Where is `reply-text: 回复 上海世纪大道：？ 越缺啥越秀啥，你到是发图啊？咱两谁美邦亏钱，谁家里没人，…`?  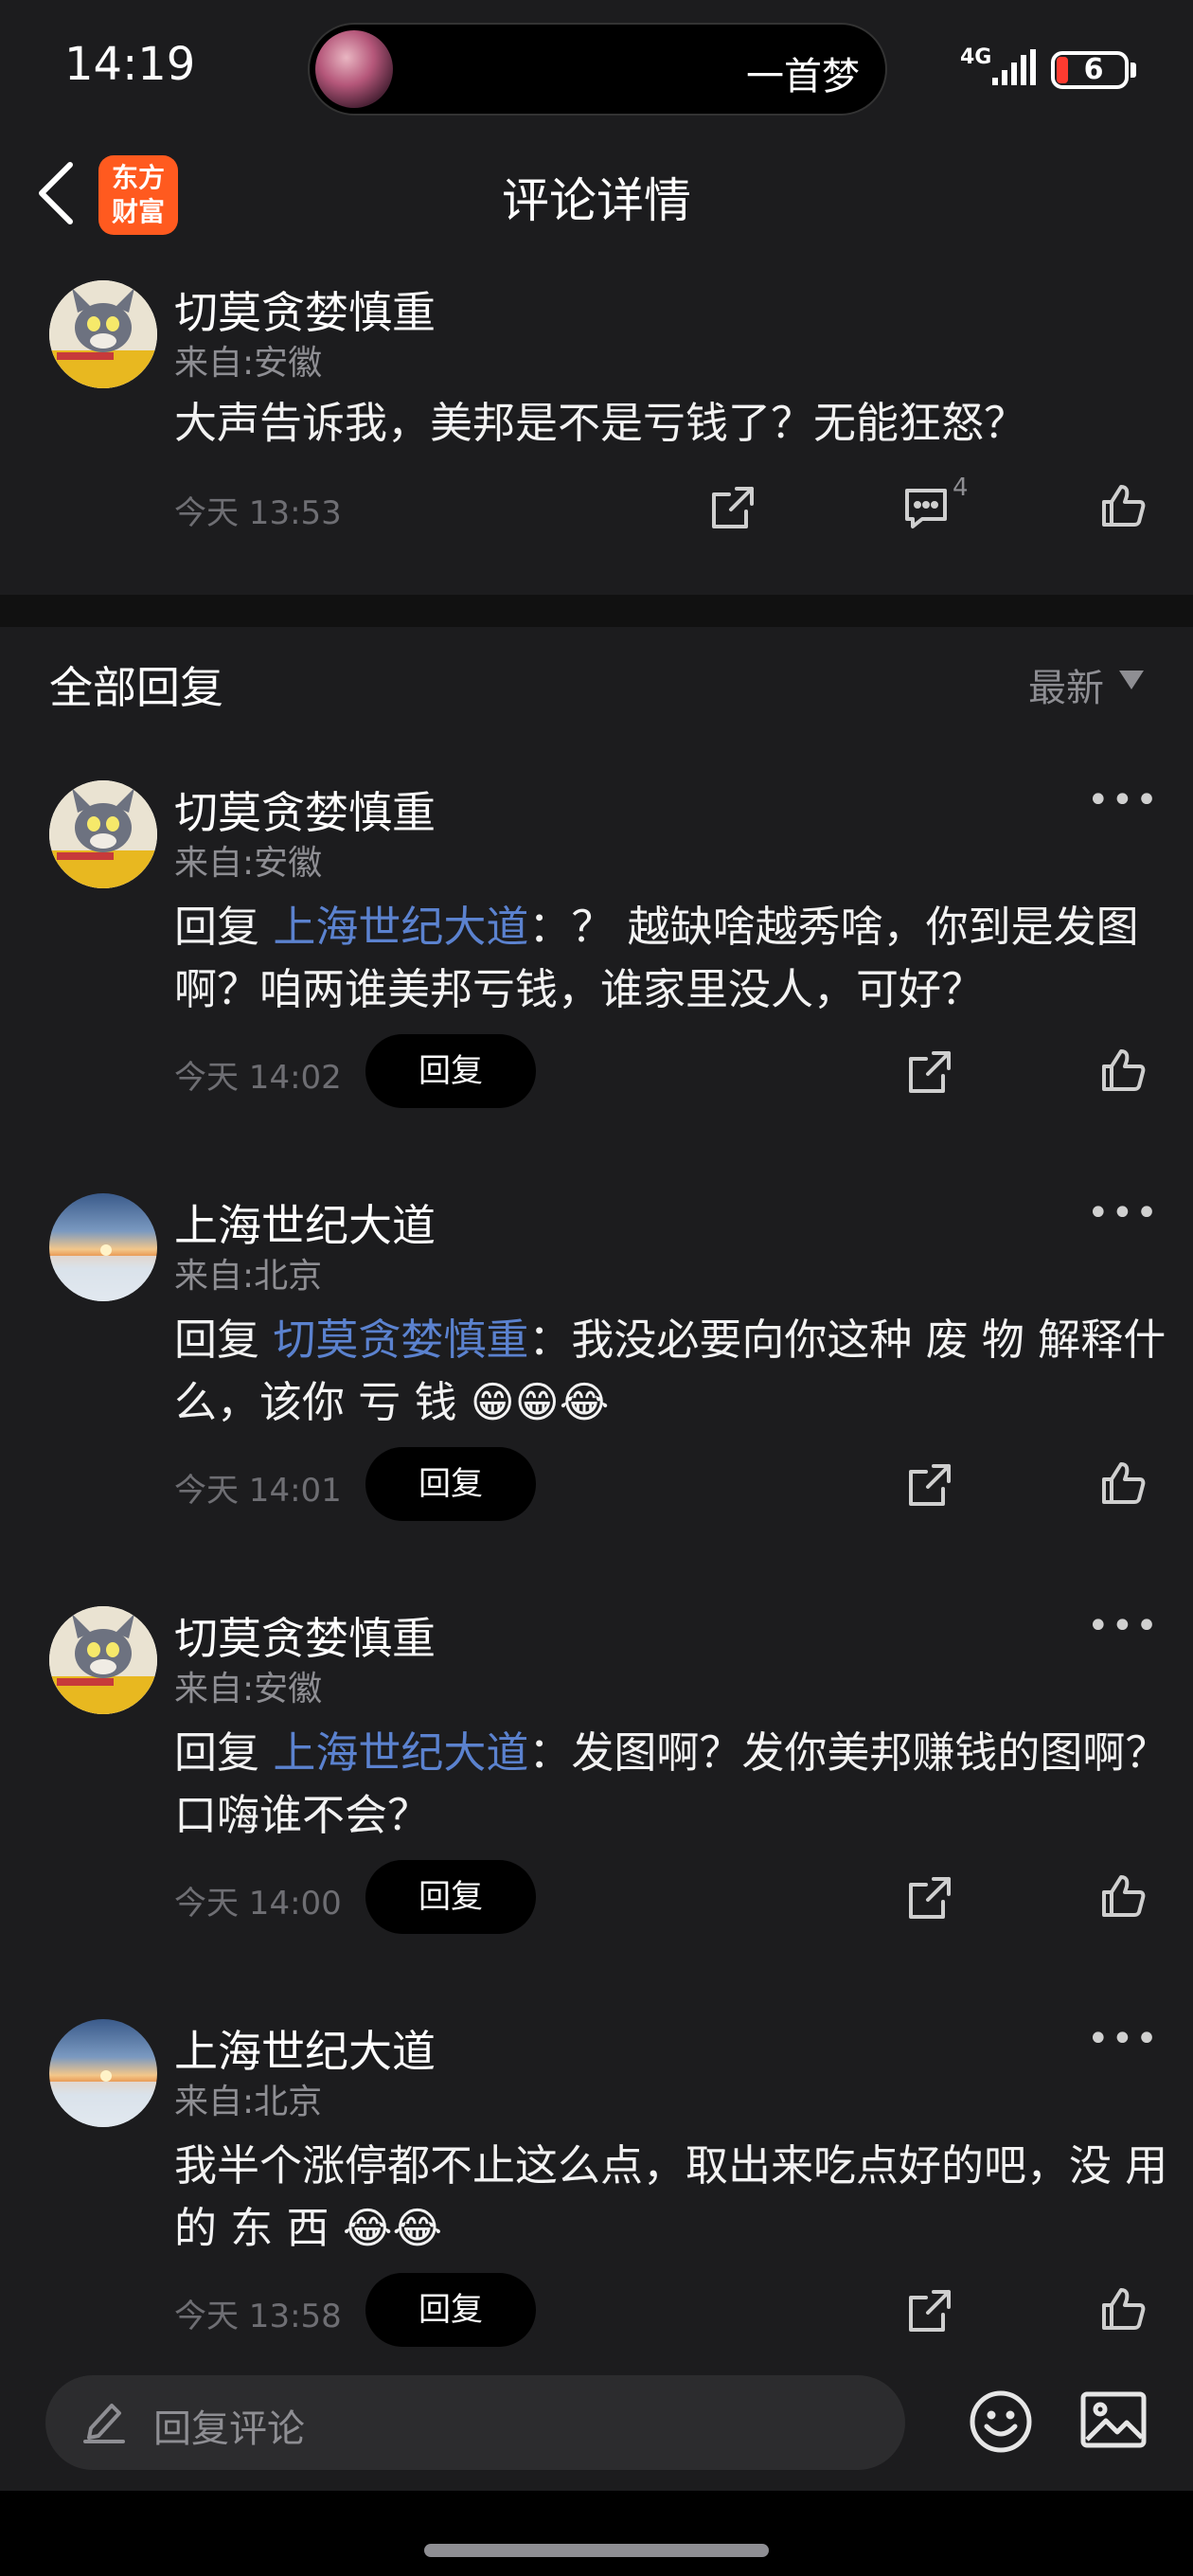 reply-text: 回复 上海世纪大道：？ 越缺啥越秀啥，你到是发图啊？咱两谁美邦亏钱，谁家里没人，… is located at coordinates (683, 958).